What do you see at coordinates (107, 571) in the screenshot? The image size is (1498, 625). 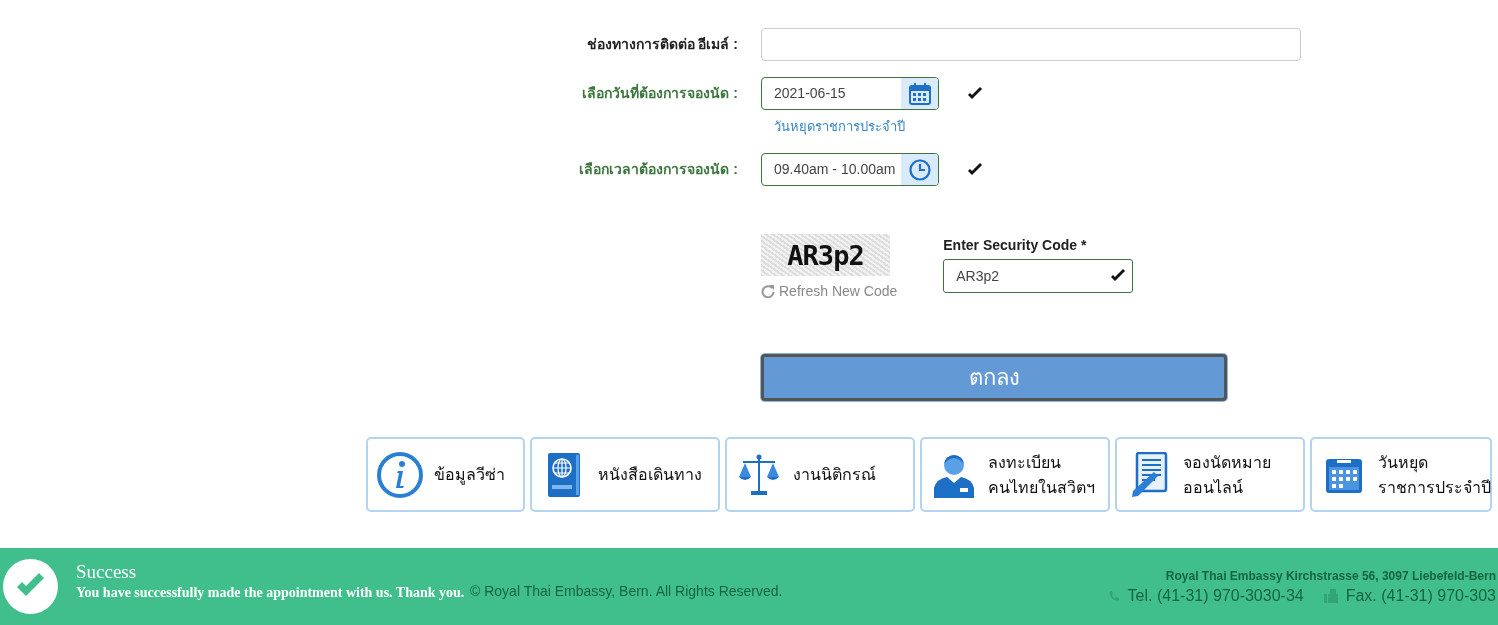 I see `toast-title: Success` at bounding box center [107, 571].